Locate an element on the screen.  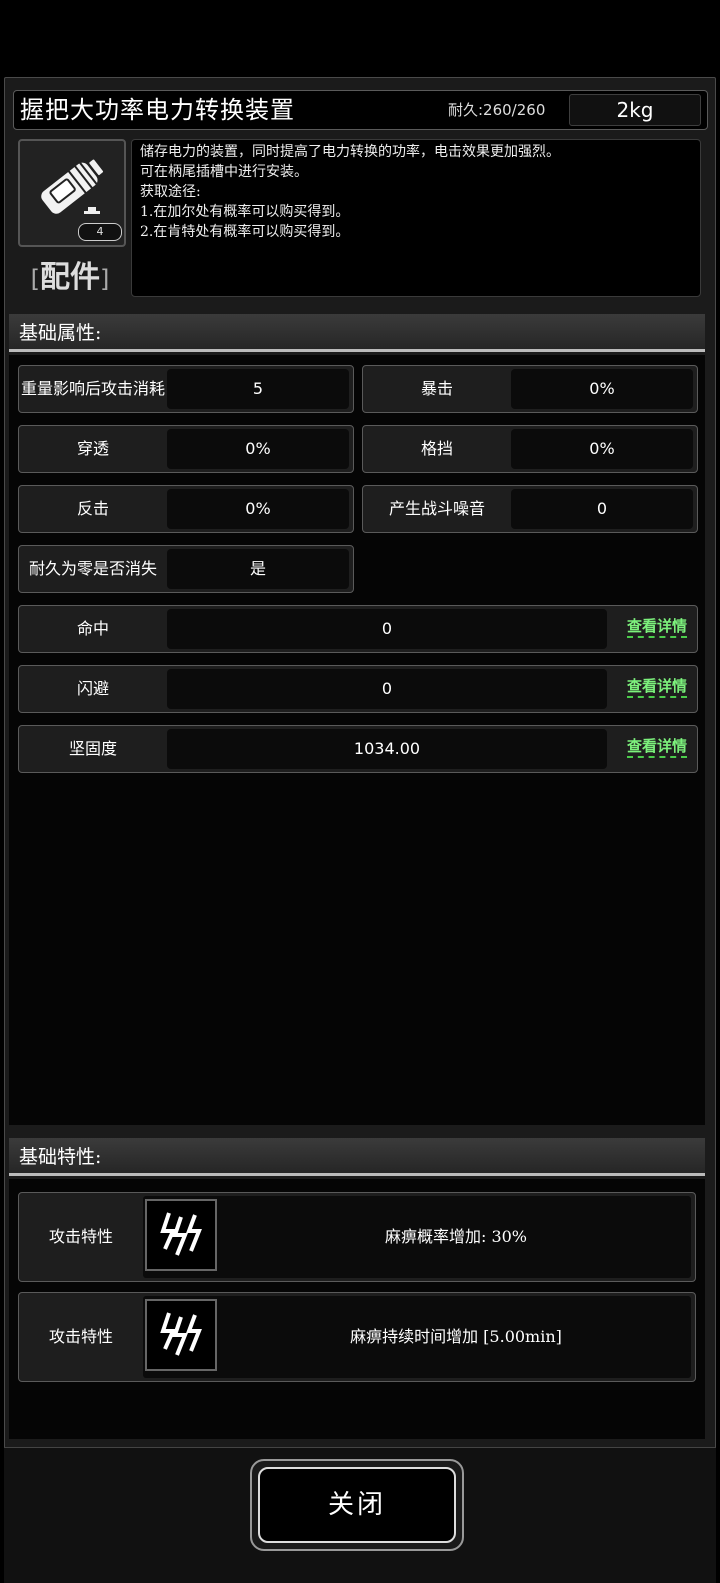
trait-row: 攻击特性 麻痹持续时间增加 [5.00min] is located at coordinates (357, 1337).